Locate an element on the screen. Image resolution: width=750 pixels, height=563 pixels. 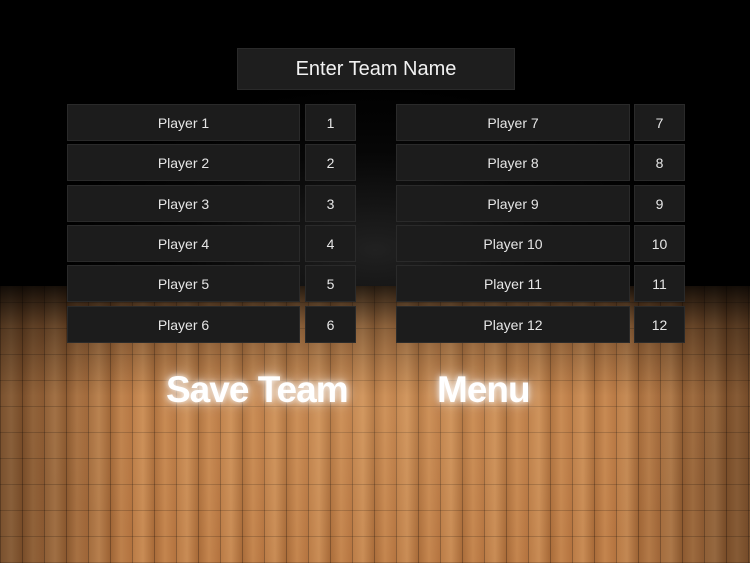
player-name-placeholder: Player 1 is located at coordinates (183, 122).